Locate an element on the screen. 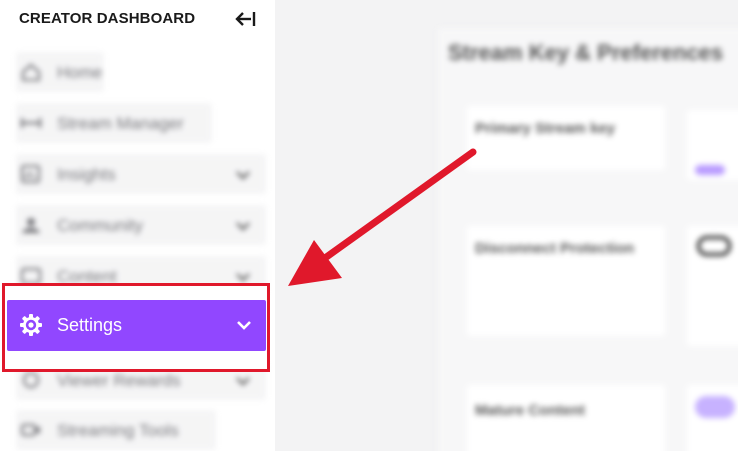 The image size is (738, 451). sidebar-item-streaming-tools: Streaming Tools is located at coordinates (137, 428).